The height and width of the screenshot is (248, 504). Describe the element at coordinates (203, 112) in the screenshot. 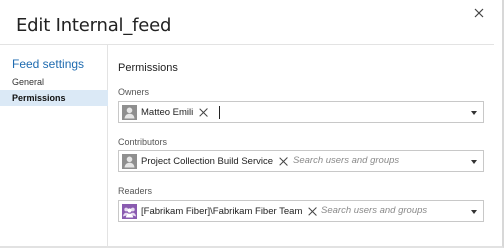

I see `remove-owner-icon` at that location.